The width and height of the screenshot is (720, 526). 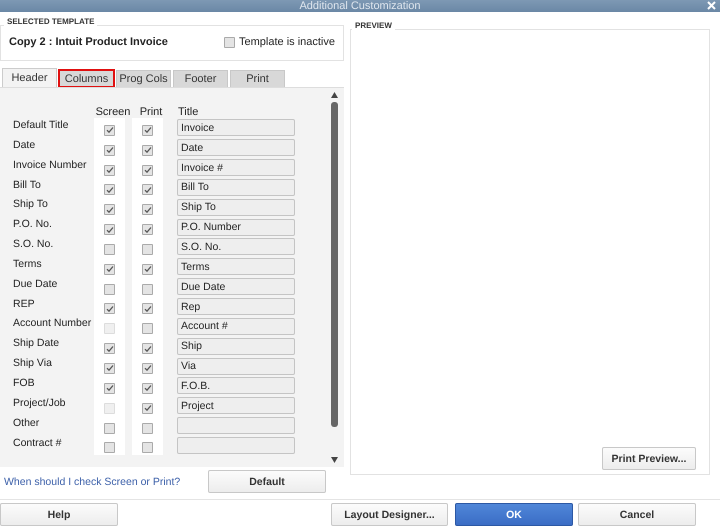 What do you see at coordinates (257, 78) in the screenshot?
I see `tab: Print` at bounding box center [257, 78].